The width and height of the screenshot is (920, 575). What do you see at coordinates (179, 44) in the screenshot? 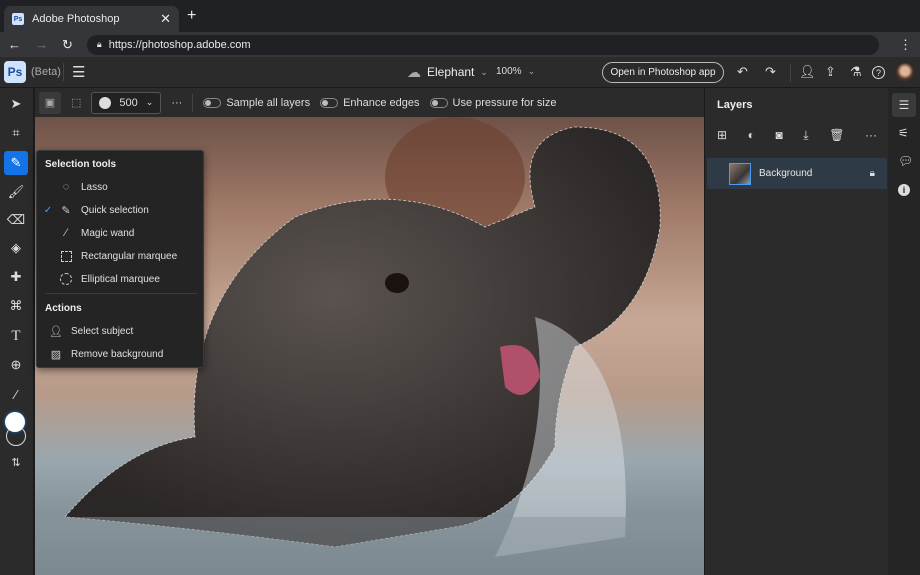
I see `url-text: https://photoshop.adobe.com` at bounding box center [179, 44].